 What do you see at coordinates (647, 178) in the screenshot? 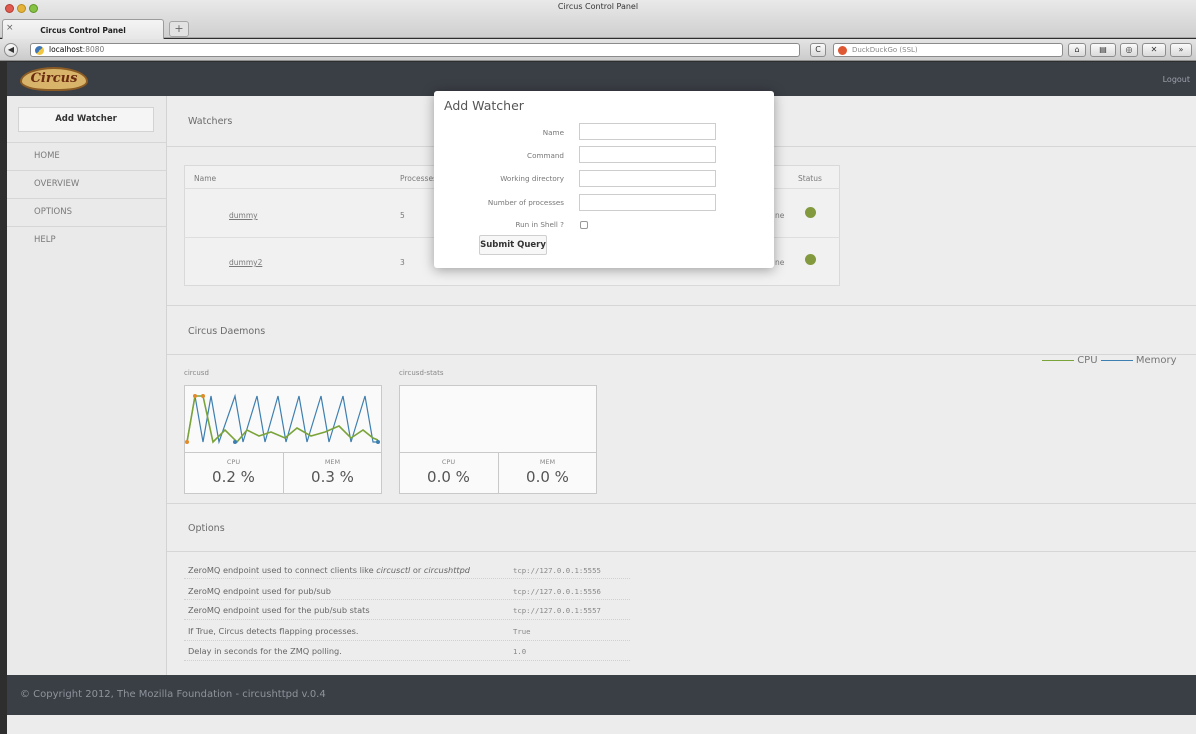
I see `working-directory-field` at bounding box center [647, 178].